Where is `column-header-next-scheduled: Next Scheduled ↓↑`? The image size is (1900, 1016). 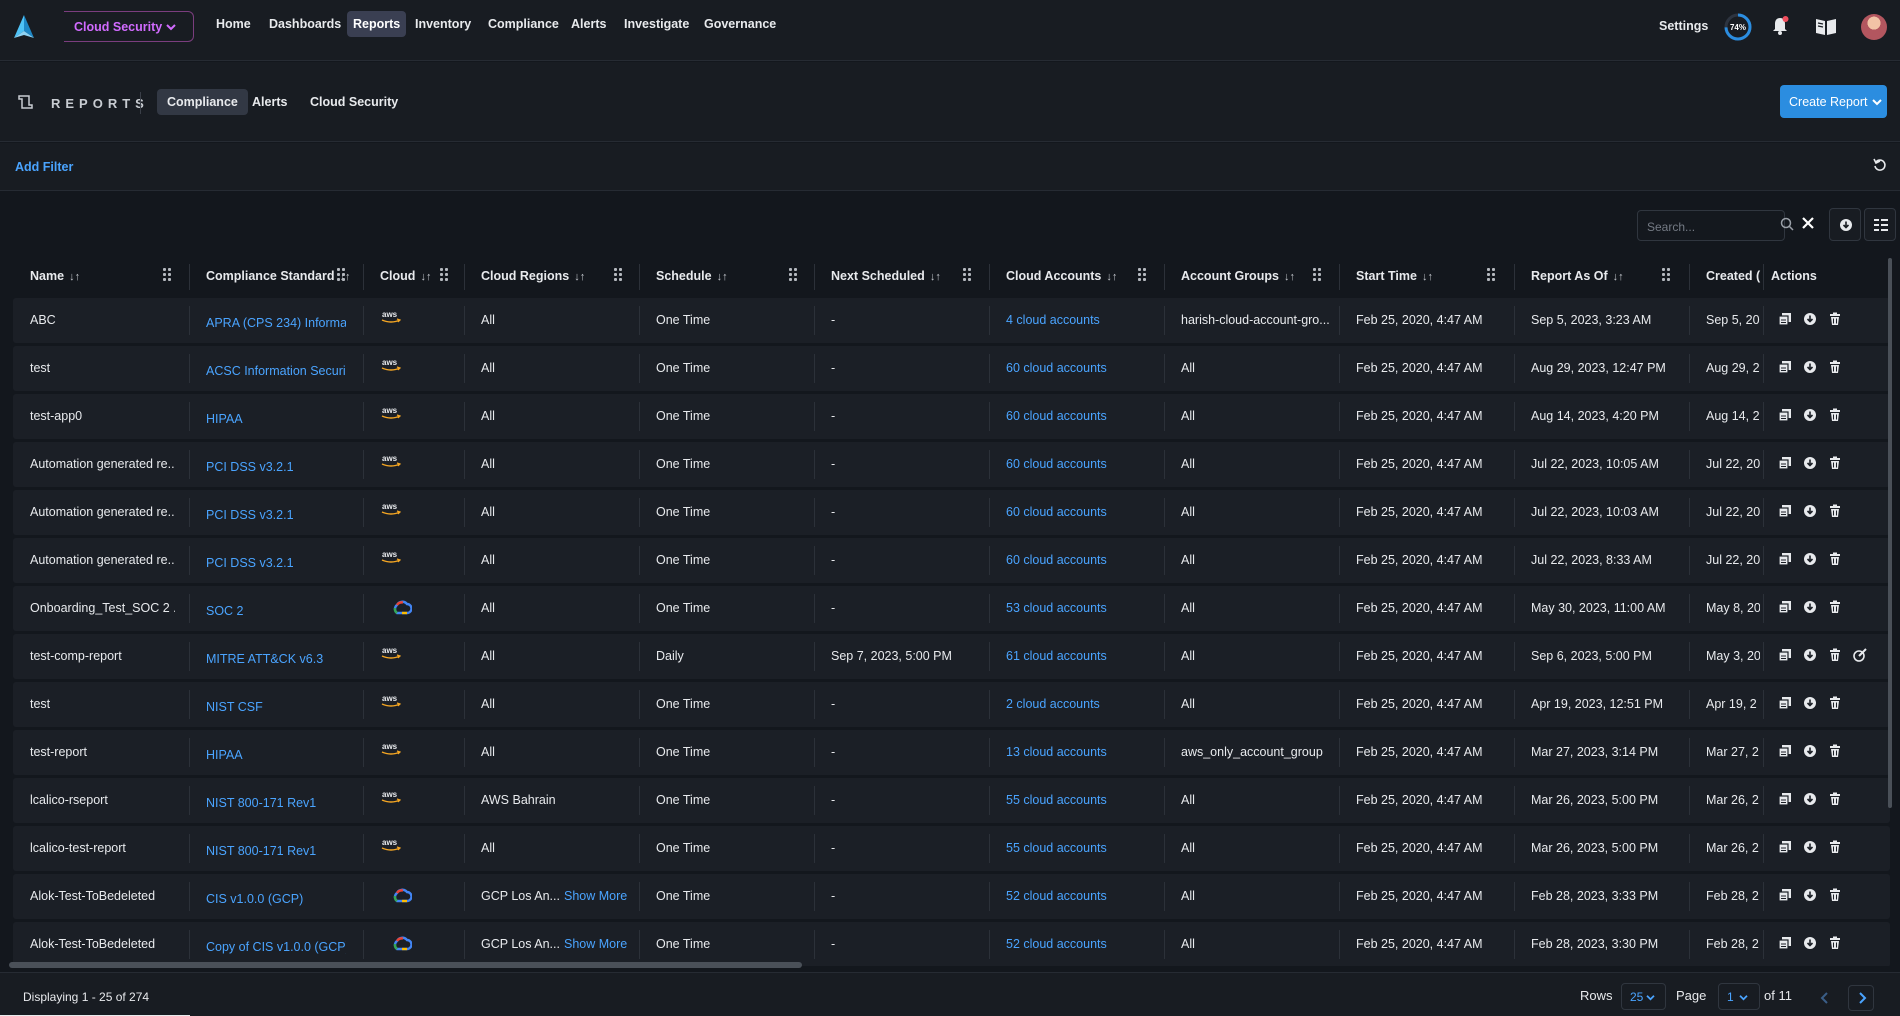 column-header-next-scheduled: Next Scheduled ↓↑ is located at coordinates (886, 276).